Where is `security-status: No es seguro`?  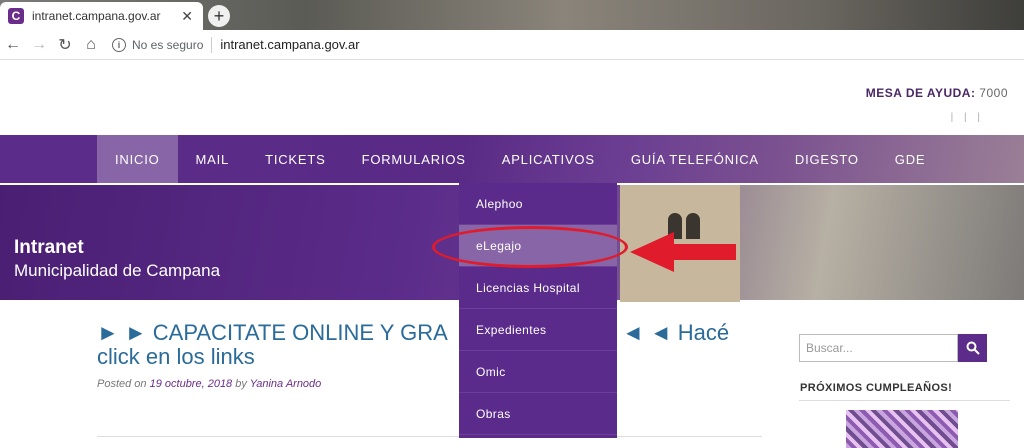
security-status: No es seguro is located at coordinates (168, 44).